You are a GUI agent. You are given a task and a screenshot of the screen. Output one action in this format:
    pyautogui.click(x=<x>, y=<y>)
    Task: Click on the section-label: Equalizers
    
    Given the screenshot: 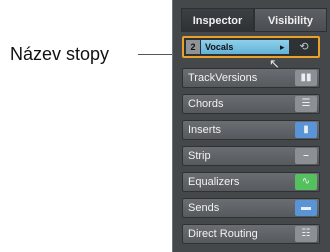 What is the action you would take?
    pyautogui.click(x=214, y=182)
    